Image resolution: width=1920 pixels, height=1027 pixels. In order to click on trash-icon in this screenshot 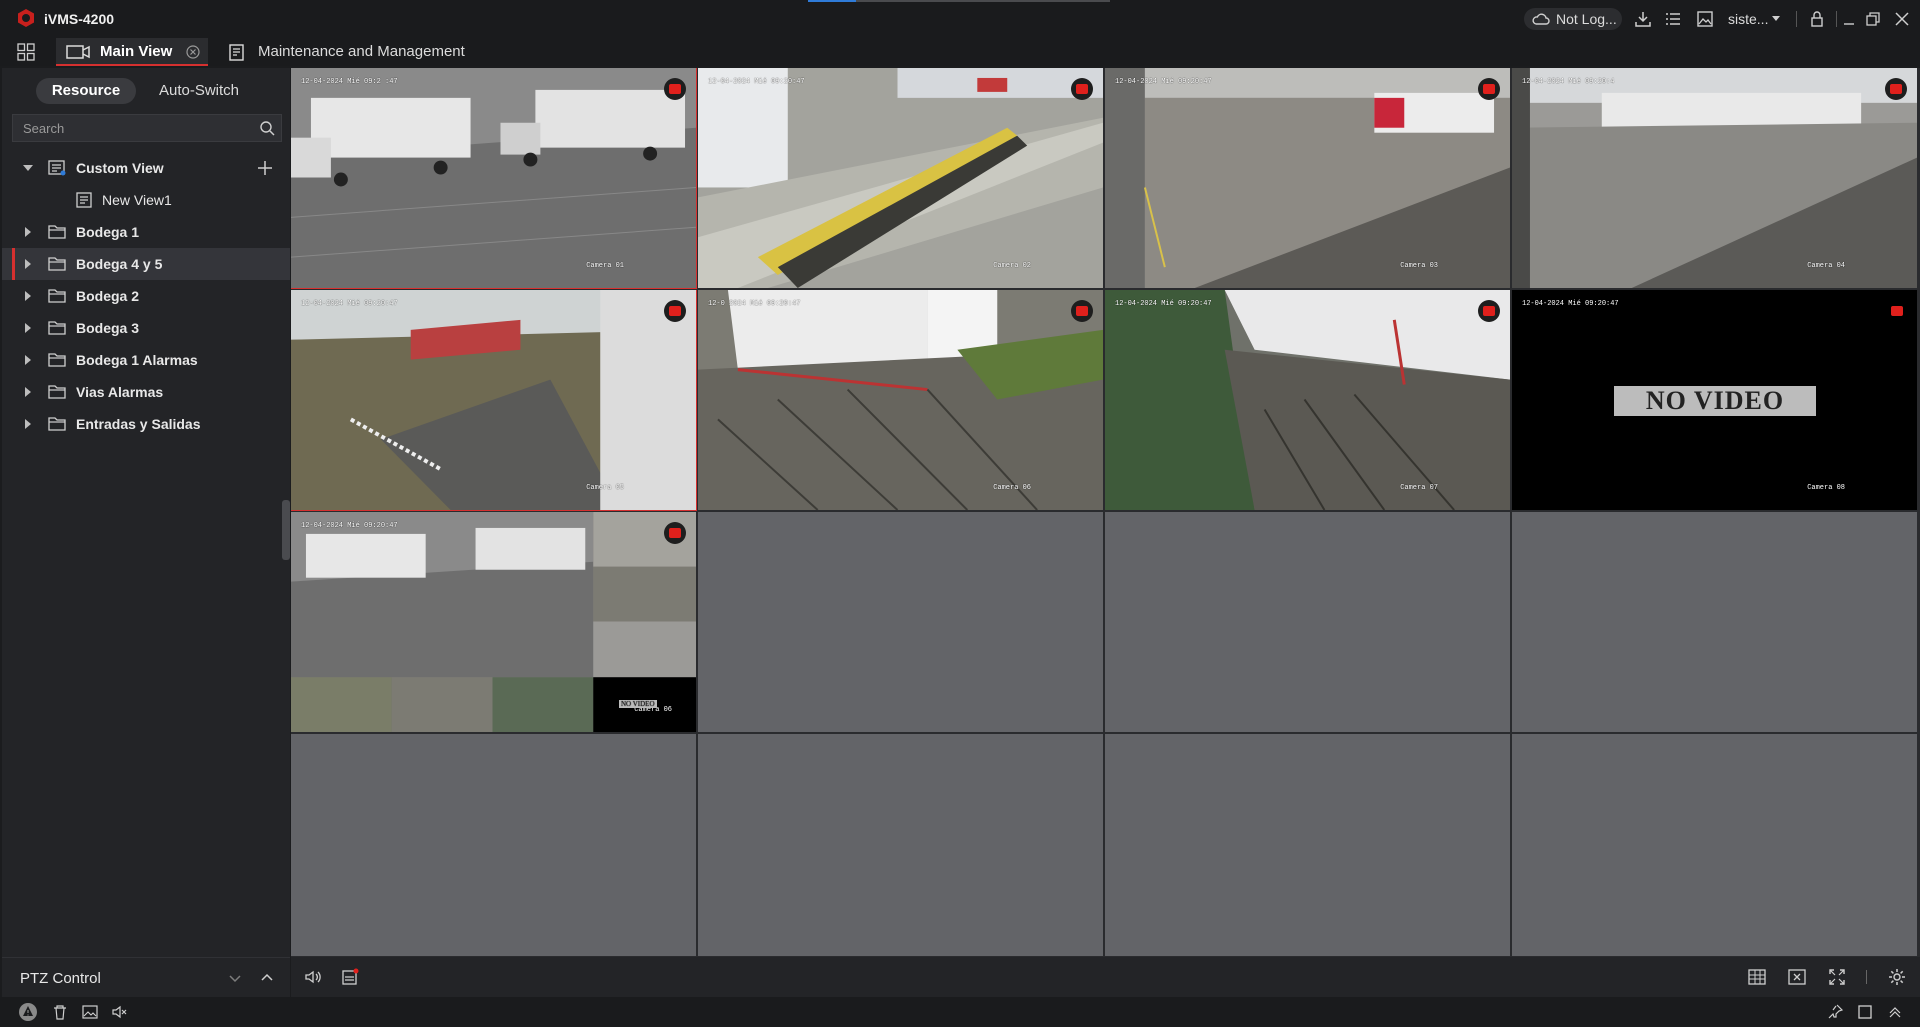, I will do `click(60, 1012)`.